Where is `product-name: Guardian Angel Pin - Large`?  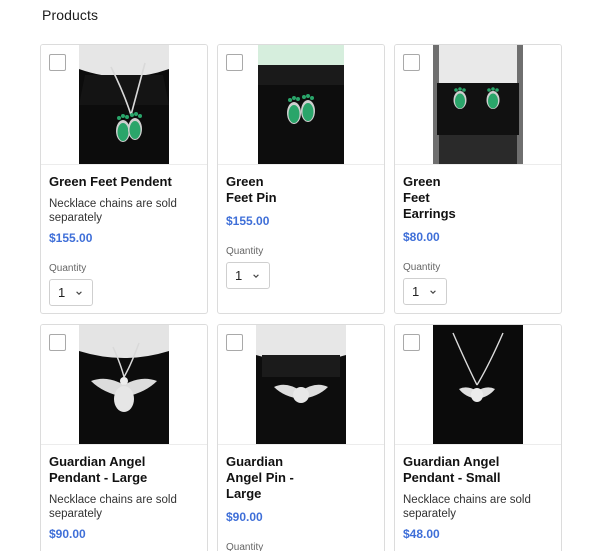 product-name: Guardian Angel Pin - Large is located at coordinates (260, 477).